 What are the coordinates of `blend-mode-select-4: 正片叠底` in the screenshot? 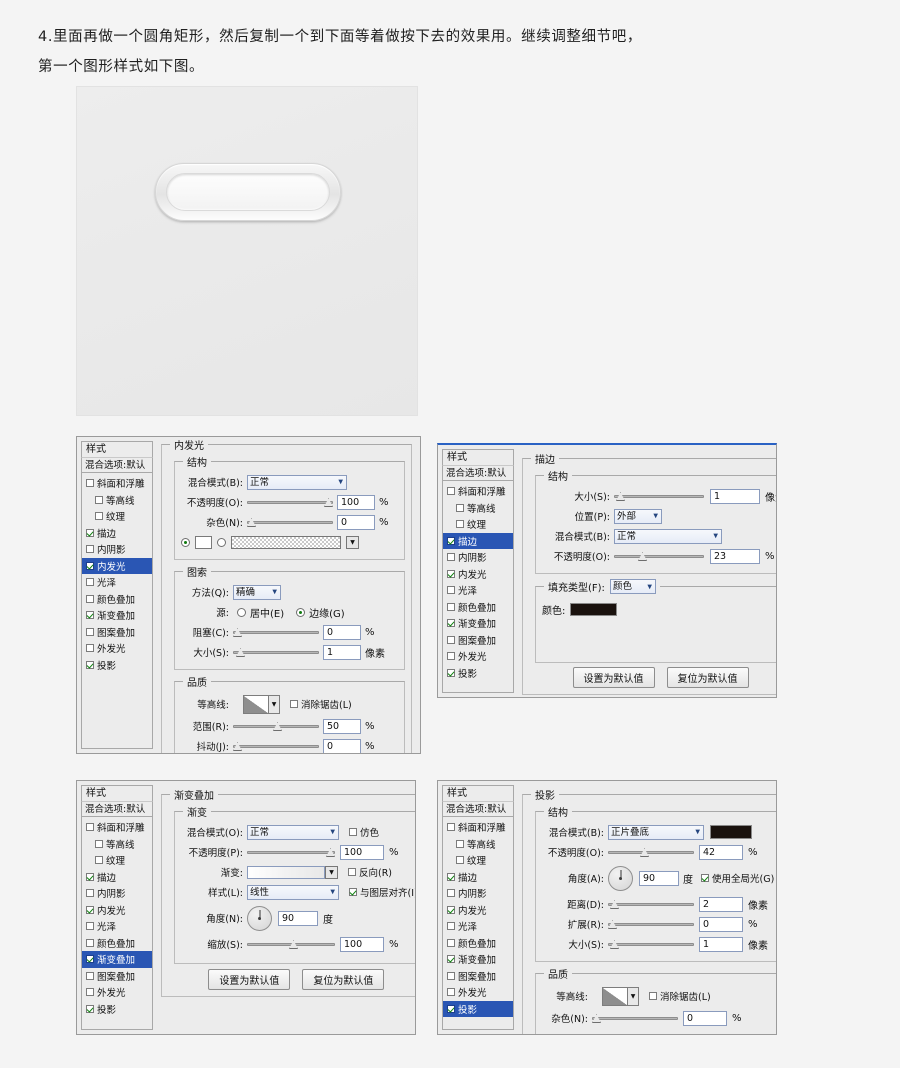 It's located at (656, 832).